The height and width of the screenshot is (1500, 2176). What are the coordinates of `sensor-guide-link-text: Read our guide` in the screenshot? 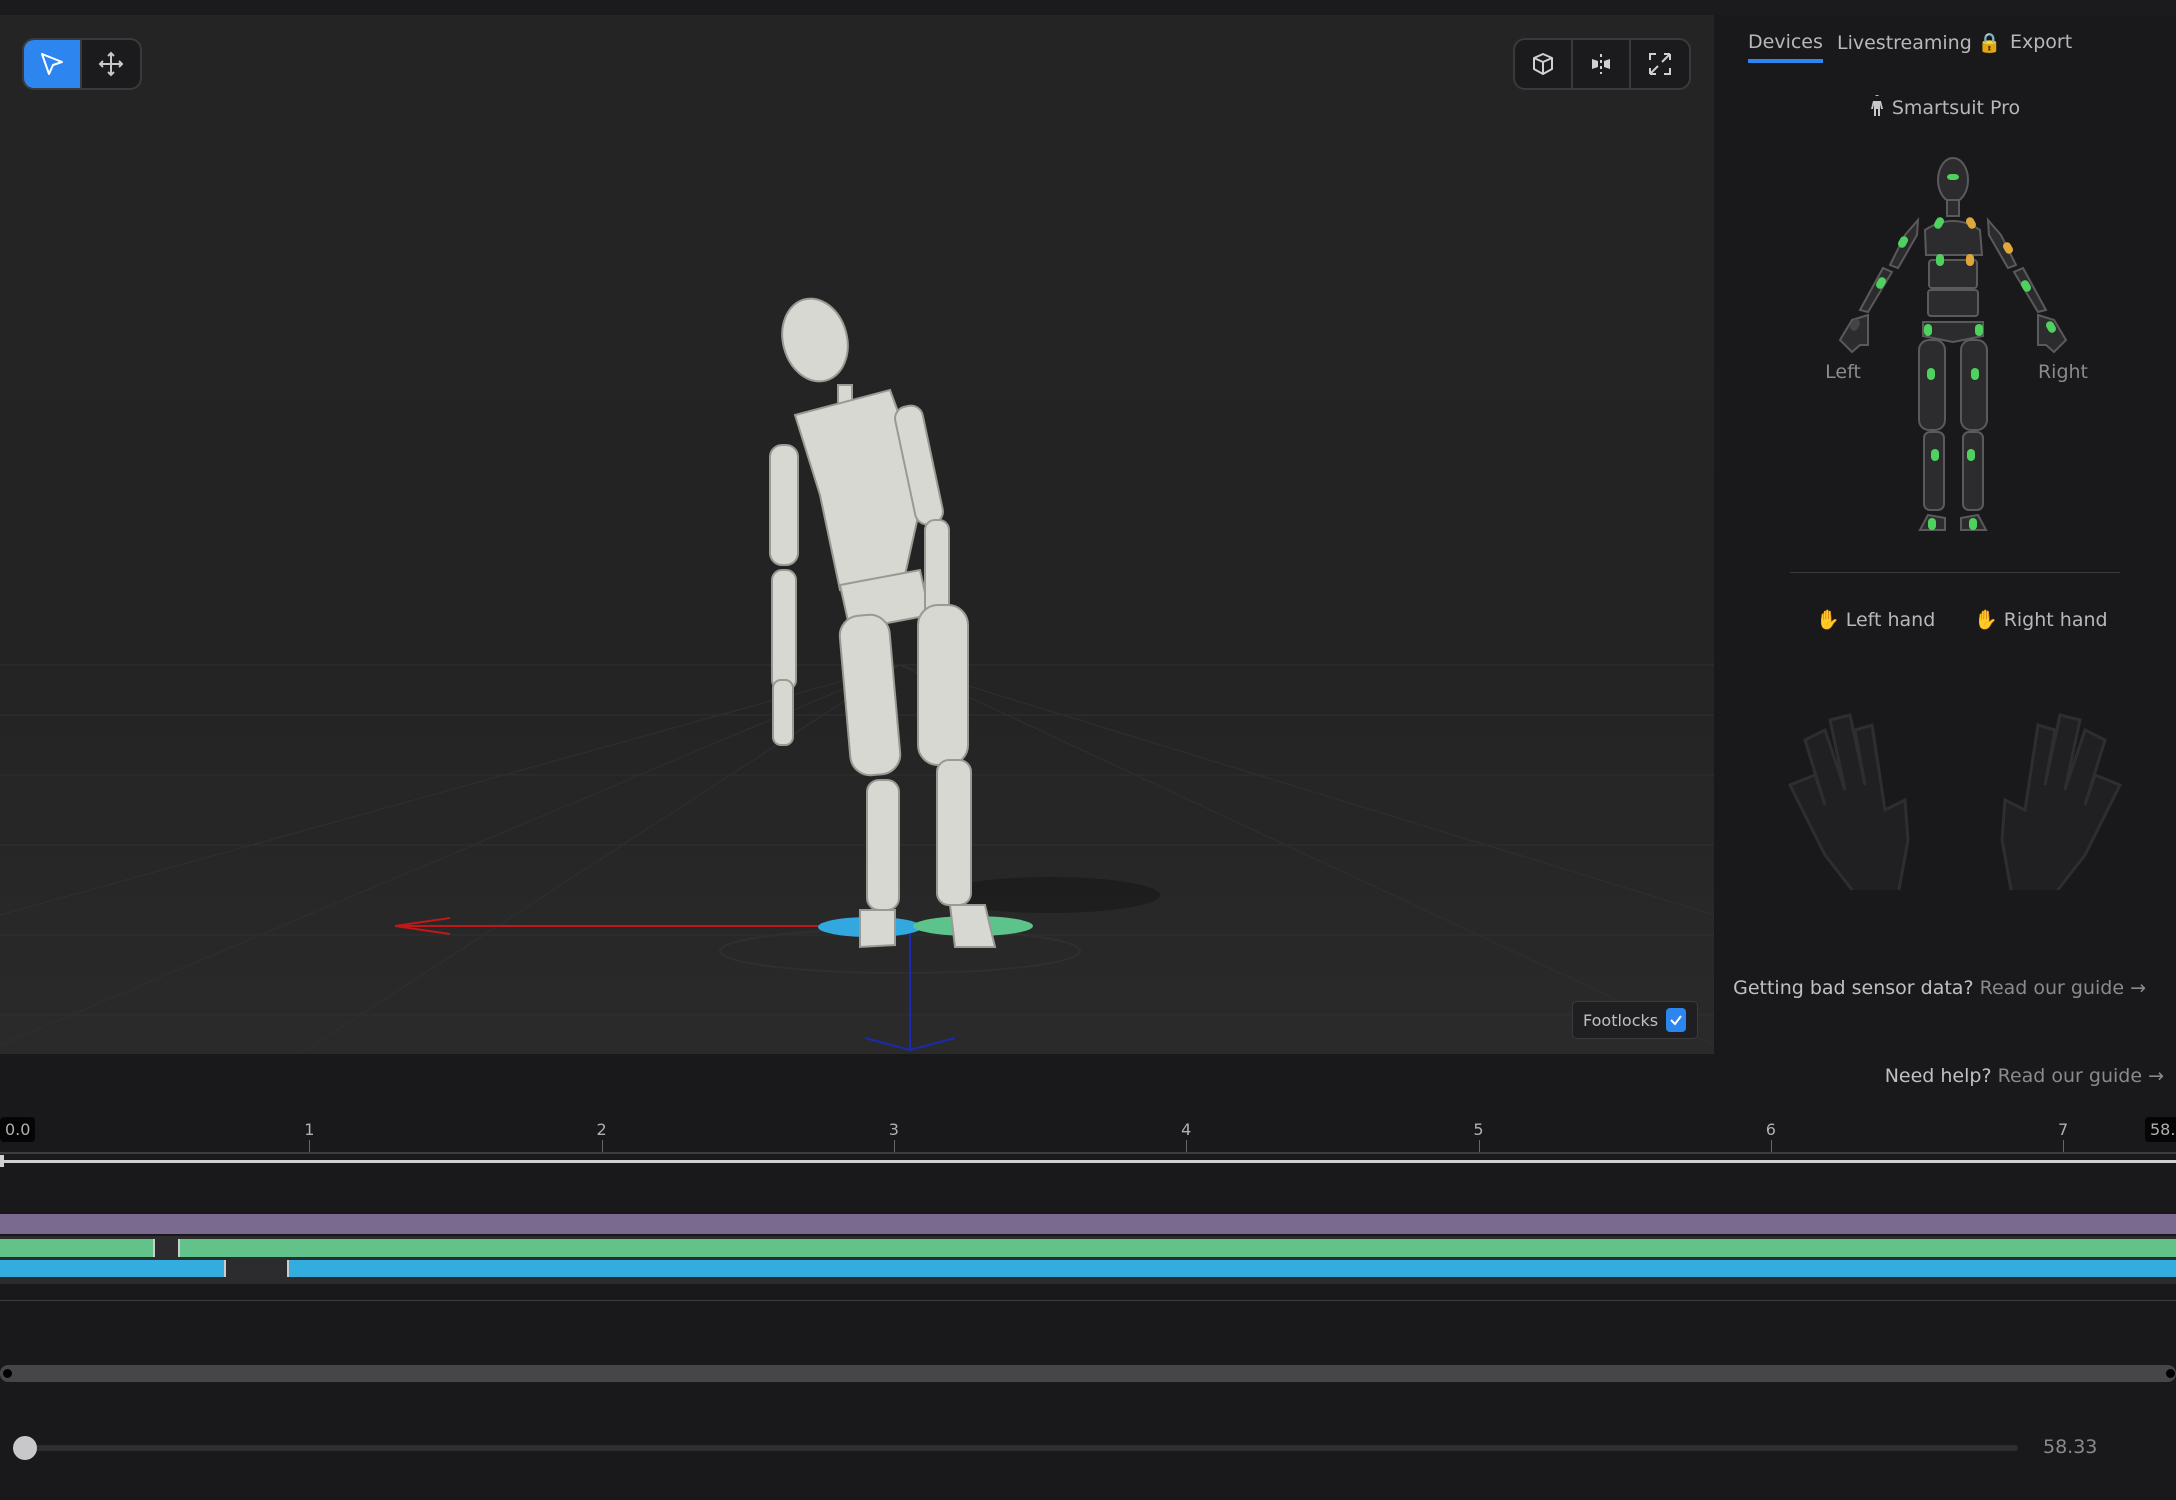 It's located at (2052, 988).